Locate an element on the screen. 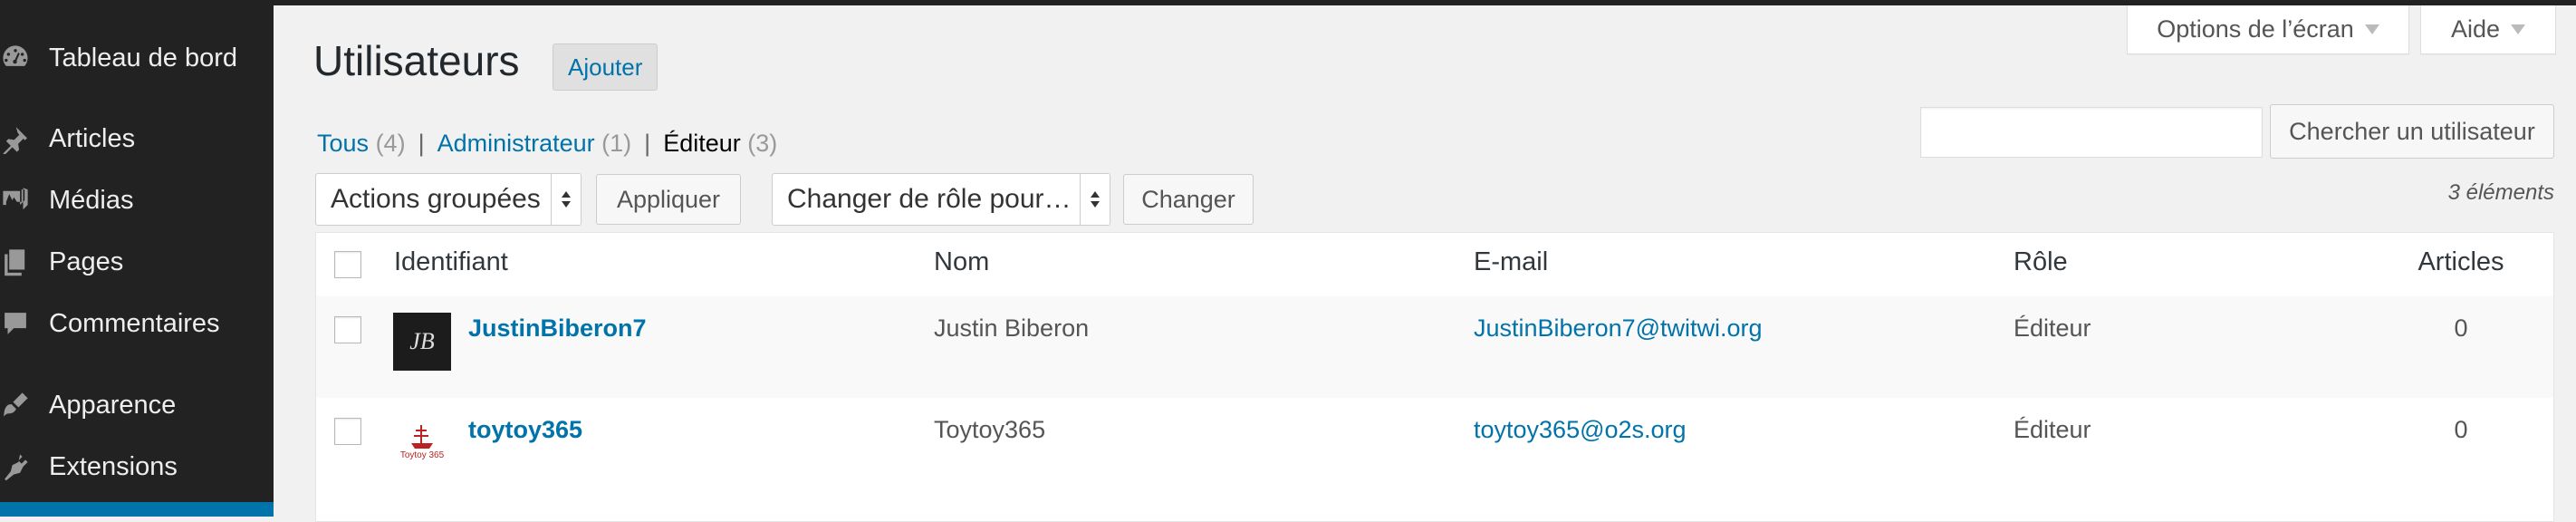 This screenshot has height=522, width=2576. filter-administrator-link: Administrateur (1) is located at coordinates (534, 143).